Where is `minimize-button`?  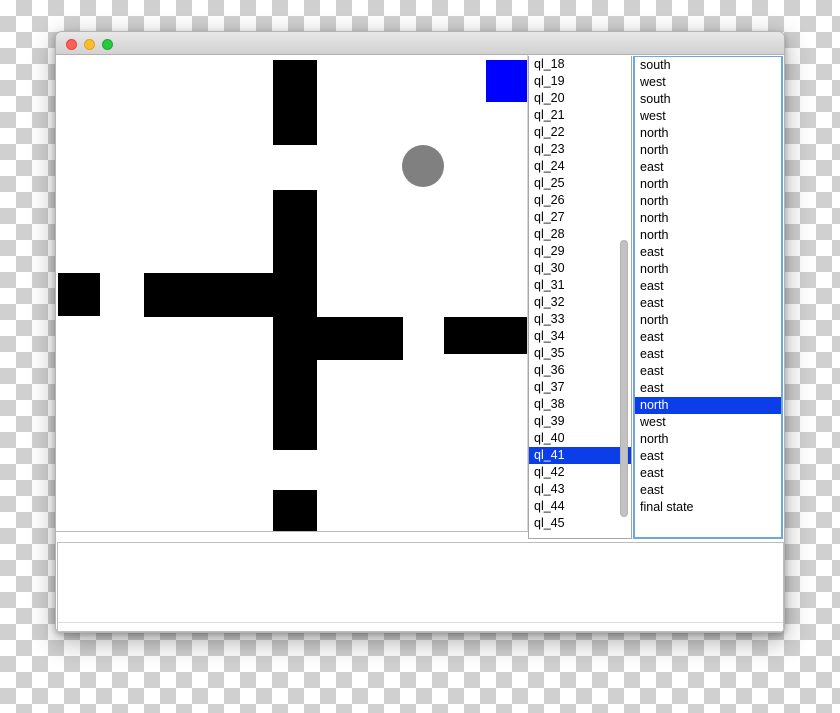 minimize-button is located at coordinates (89, 44).